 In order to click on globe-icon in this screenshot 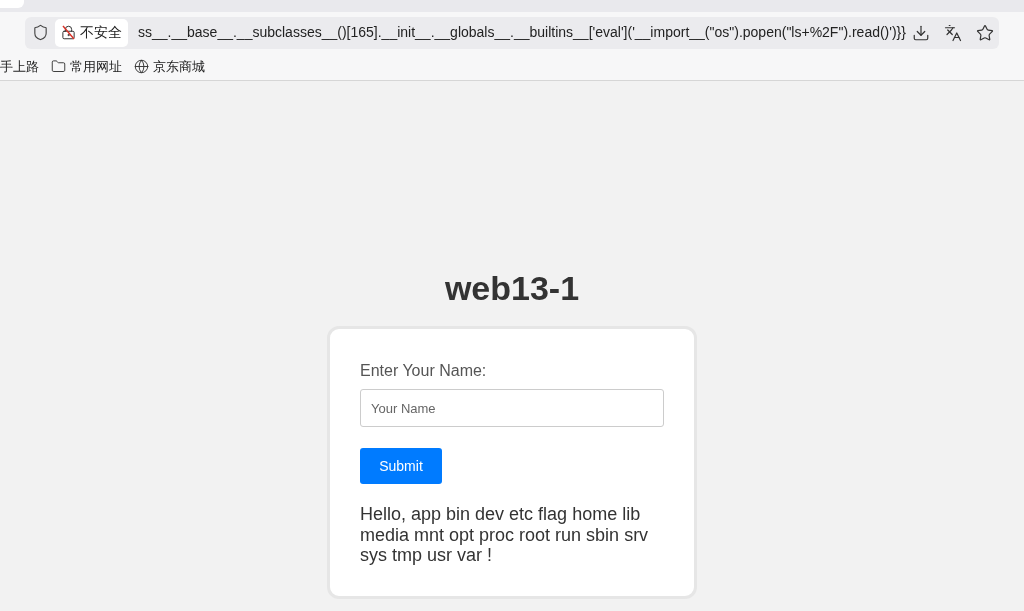, I will do `click(141, 66)`.